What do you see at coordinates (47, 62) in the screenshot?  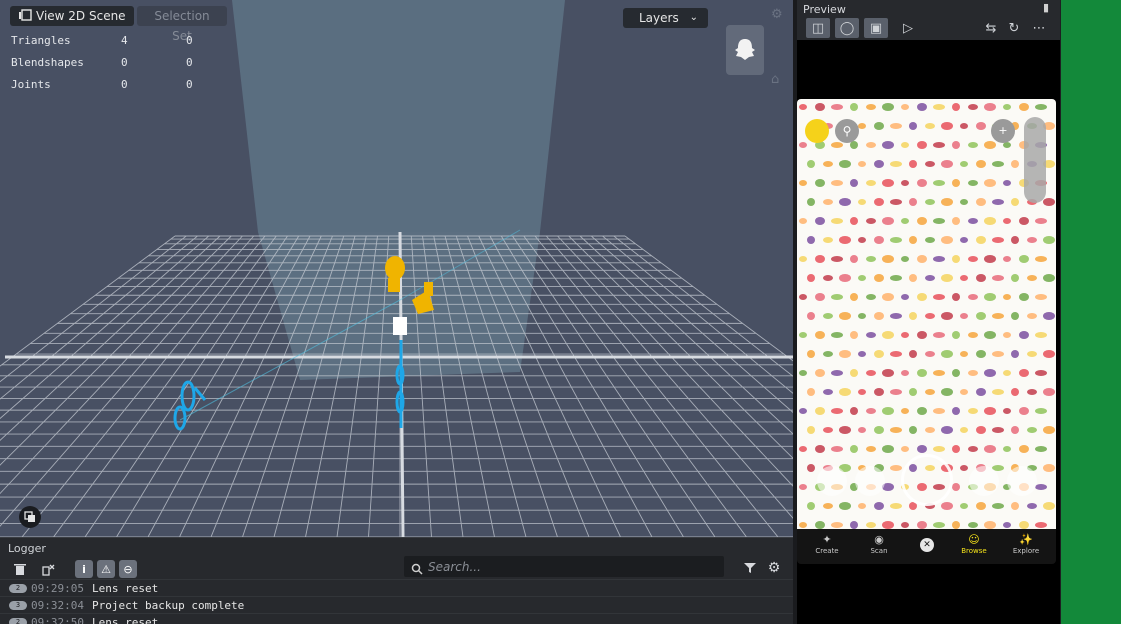 I see `stat-label: Blendshapes` at bounding box center [47, 62].